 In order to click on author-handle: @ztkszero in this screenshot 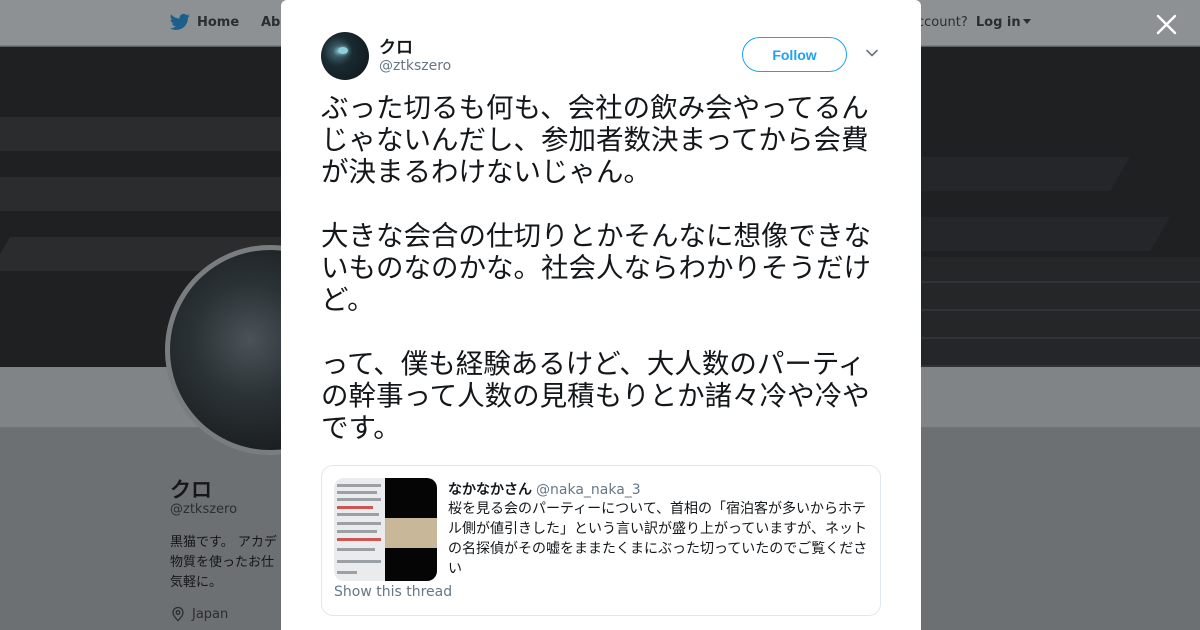, I will do `click(415, 66)`.